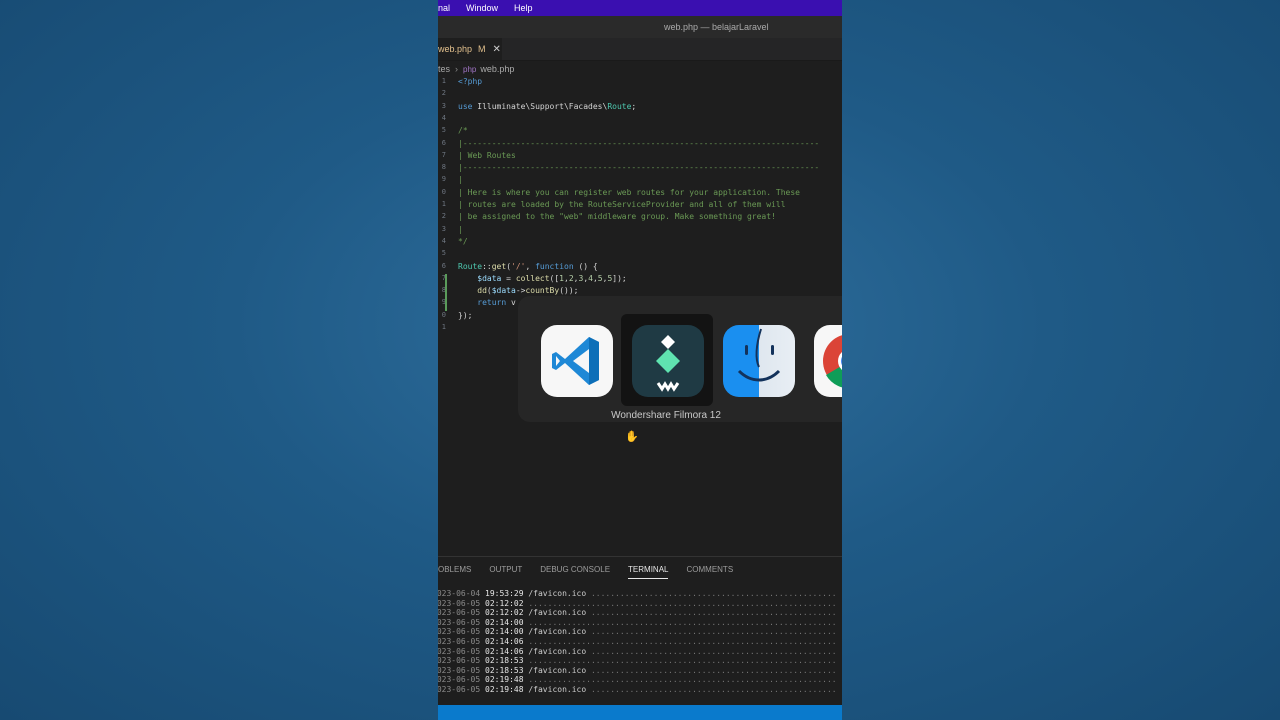 This screenshot has height=720, width=1280. Describe the element at coordinates (504, 603) in the screenshot. I see `log-time: 02:12:02` at that location.